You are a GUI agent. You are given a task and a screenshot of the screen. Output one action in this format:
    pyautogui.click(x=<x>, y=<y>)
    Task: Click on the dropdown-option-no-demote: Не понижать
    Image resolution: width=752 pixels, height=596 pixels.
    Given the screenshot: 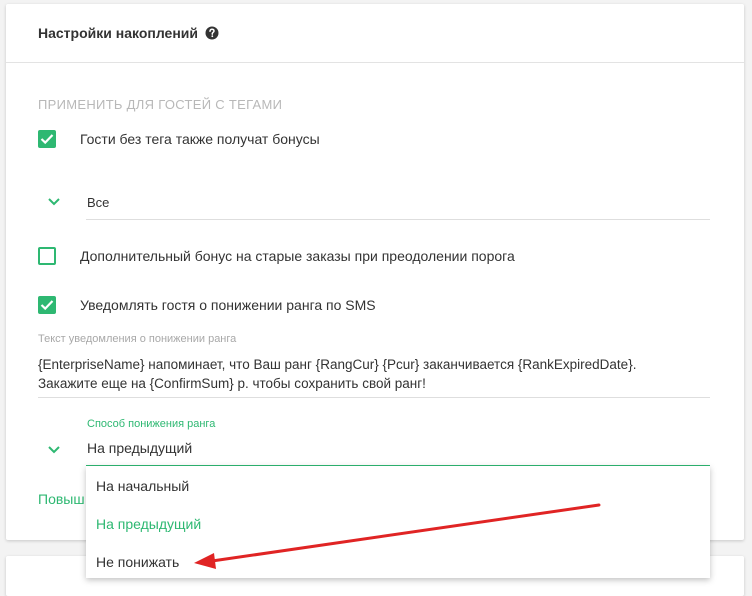 What is the action you would take?
    pyautogui.click(x=137, y=562)
    